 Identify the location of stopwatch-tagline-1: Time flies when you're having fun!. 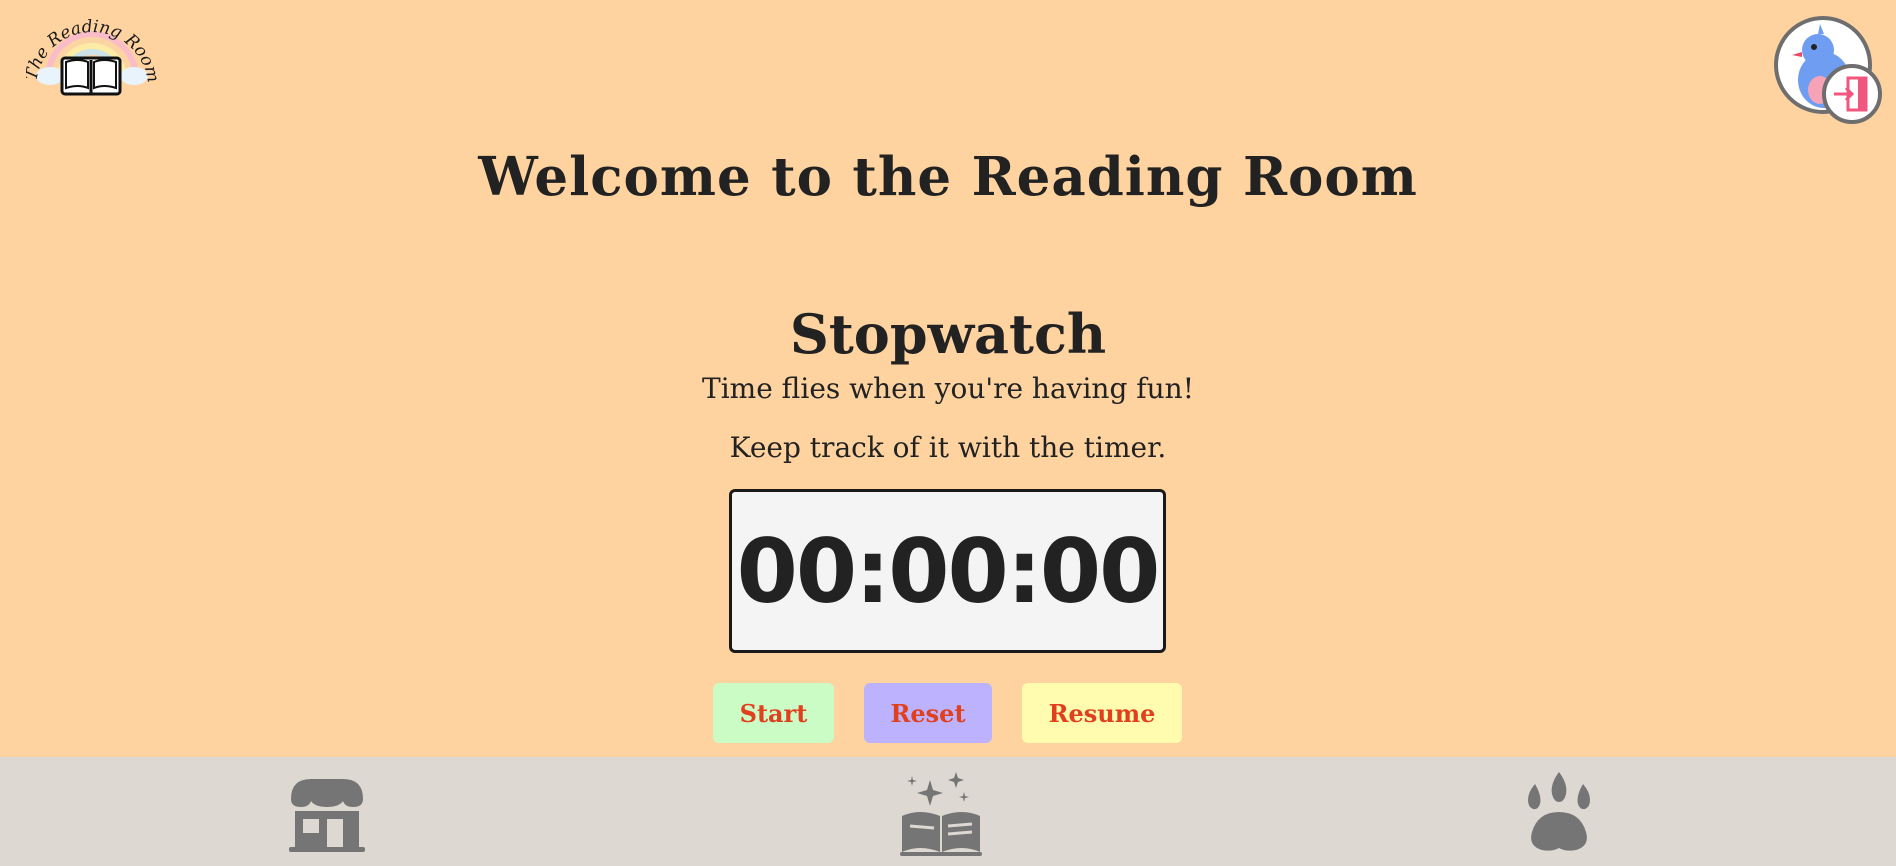
(948, 388).